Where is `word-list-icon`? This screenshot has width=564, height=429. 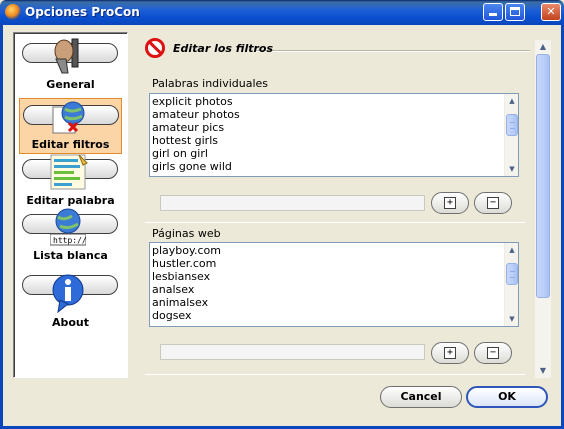
word-list-icon is located at coordinates (69, 172).